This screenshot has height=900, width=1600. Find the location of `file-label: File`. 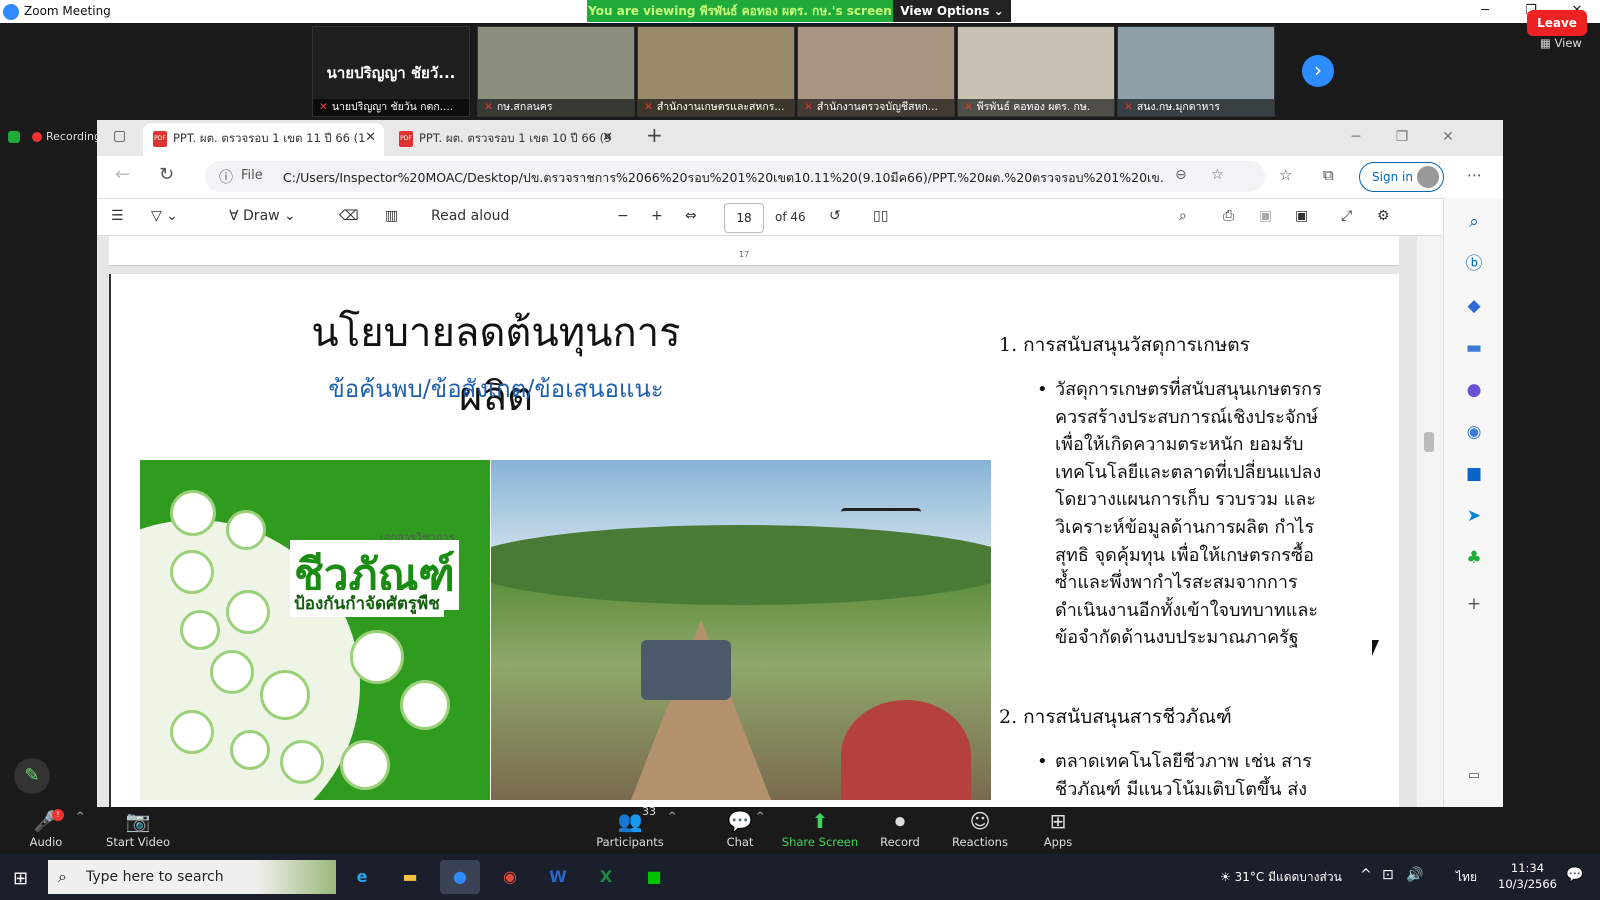

file-label: File is located at coordinates (252, 175).